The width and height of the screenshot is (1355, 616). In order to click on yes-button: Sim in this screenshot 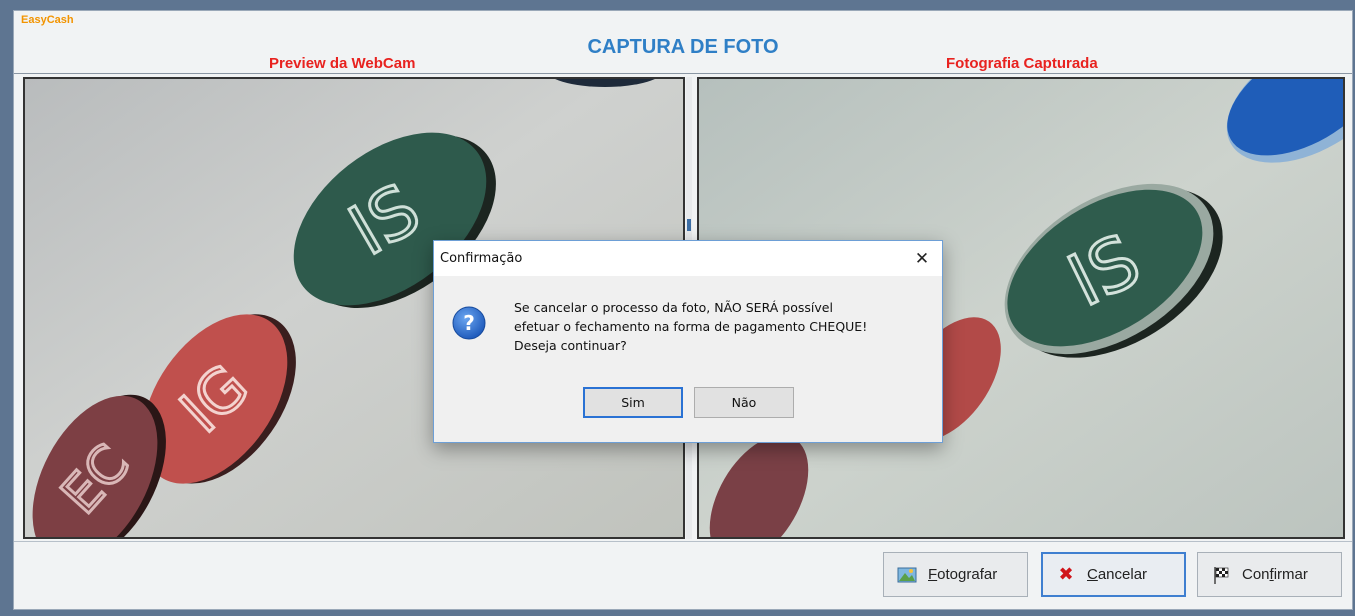, I will do `click(633, 402)`.